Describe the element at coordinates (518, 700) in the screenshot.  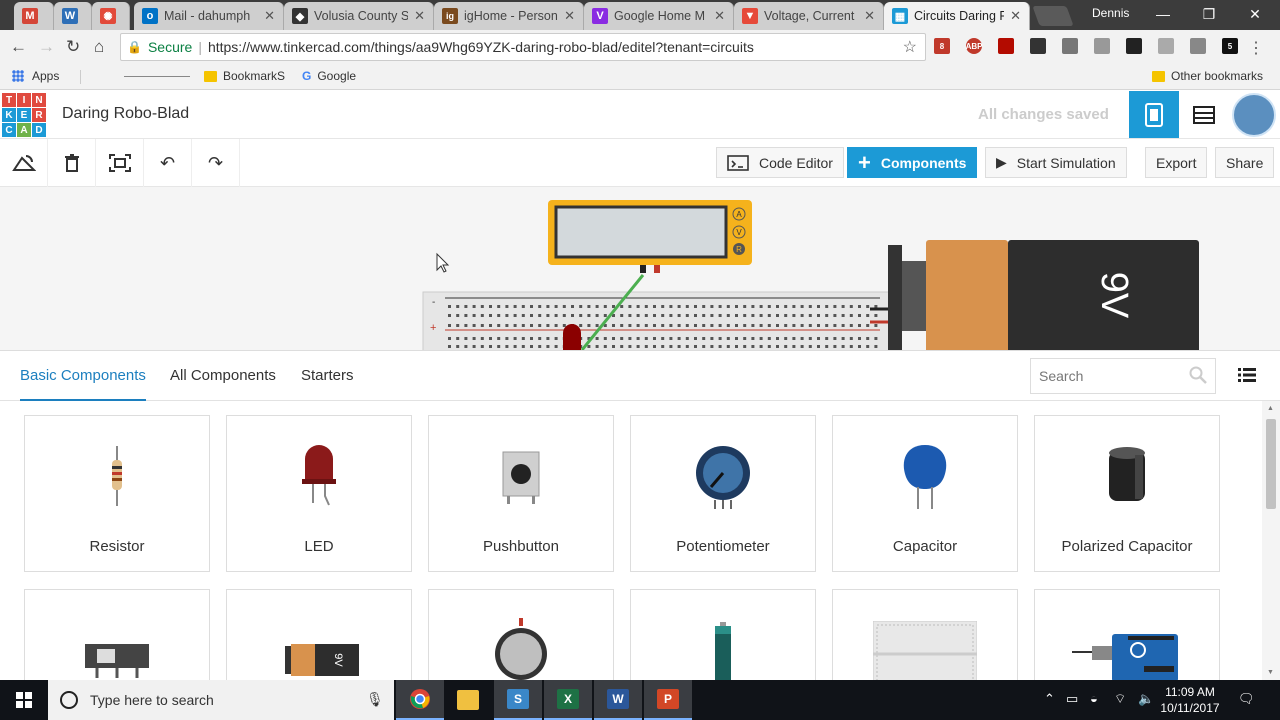
I see `taskbar-screencast: S` at that location.